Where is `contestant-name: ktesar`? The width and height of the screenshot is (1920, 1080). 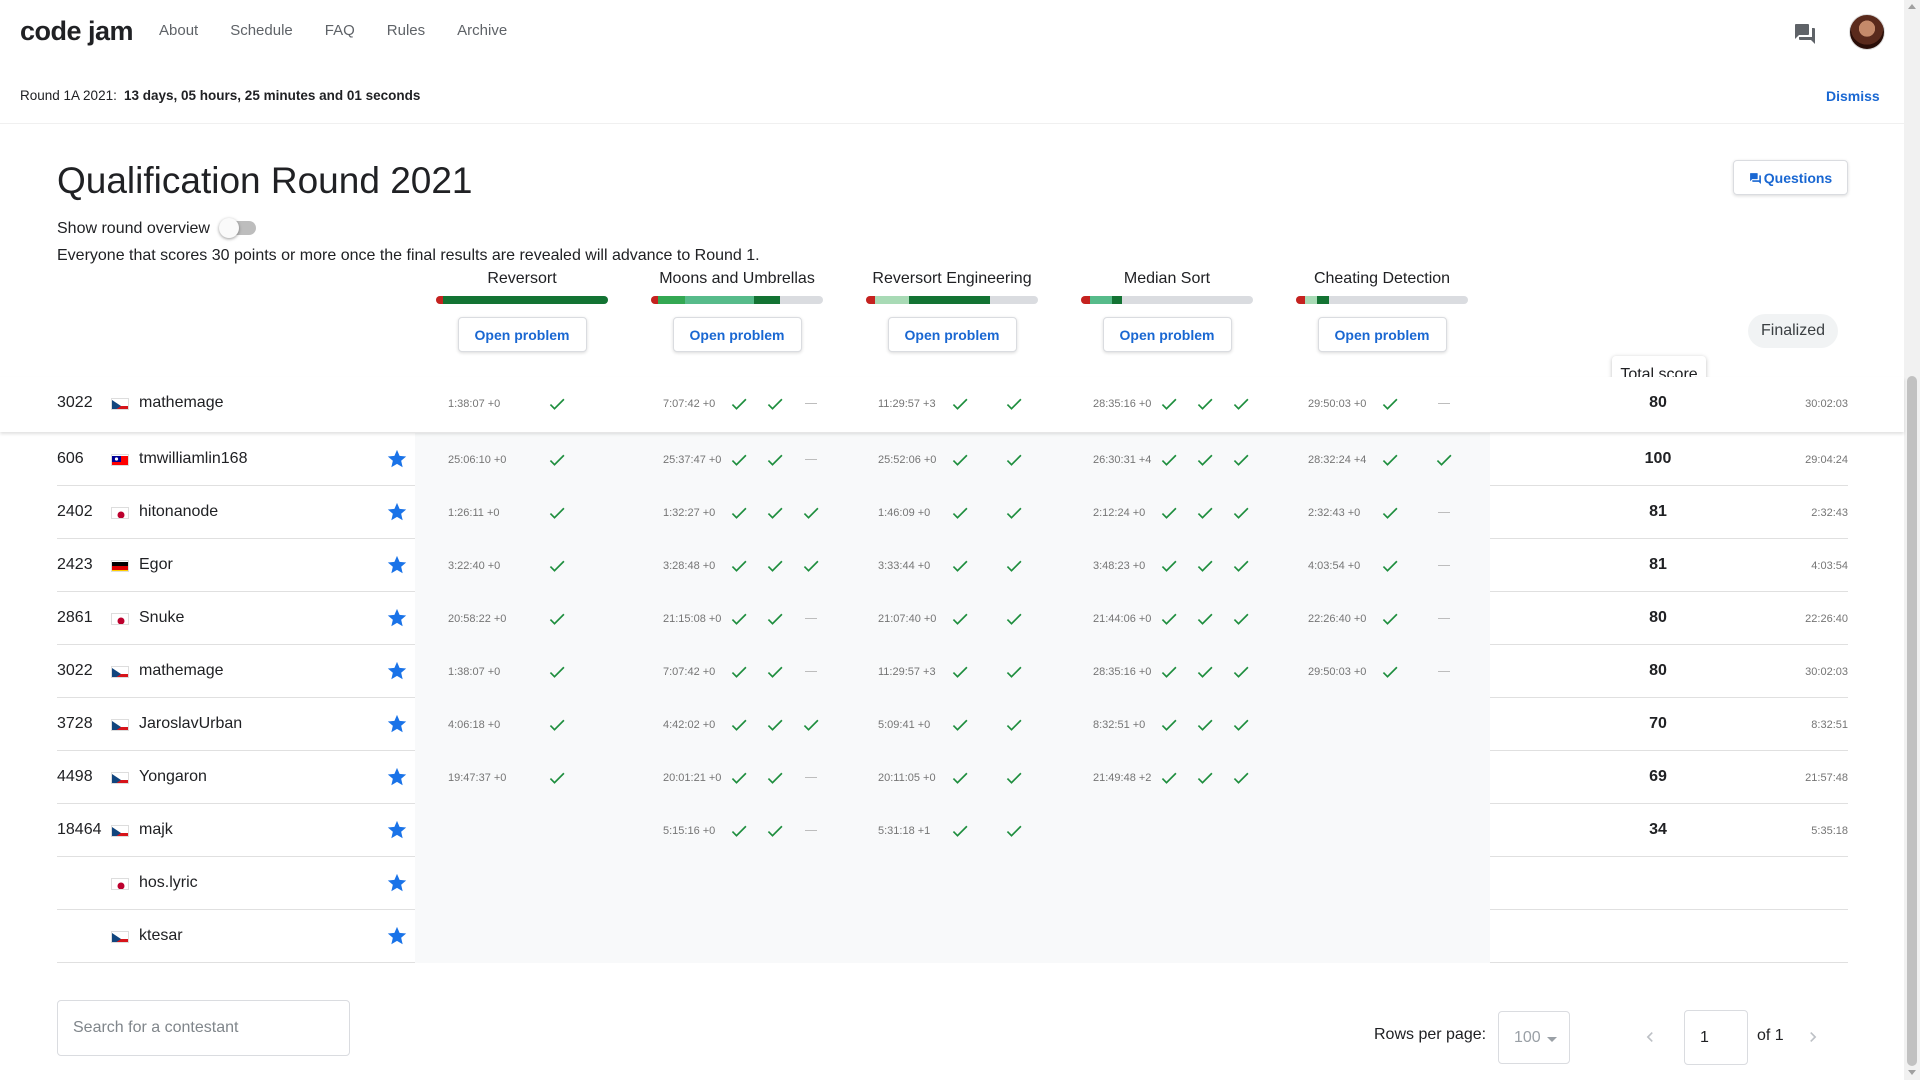
contestant-name: ktesar is located at coordinates (161, 936).